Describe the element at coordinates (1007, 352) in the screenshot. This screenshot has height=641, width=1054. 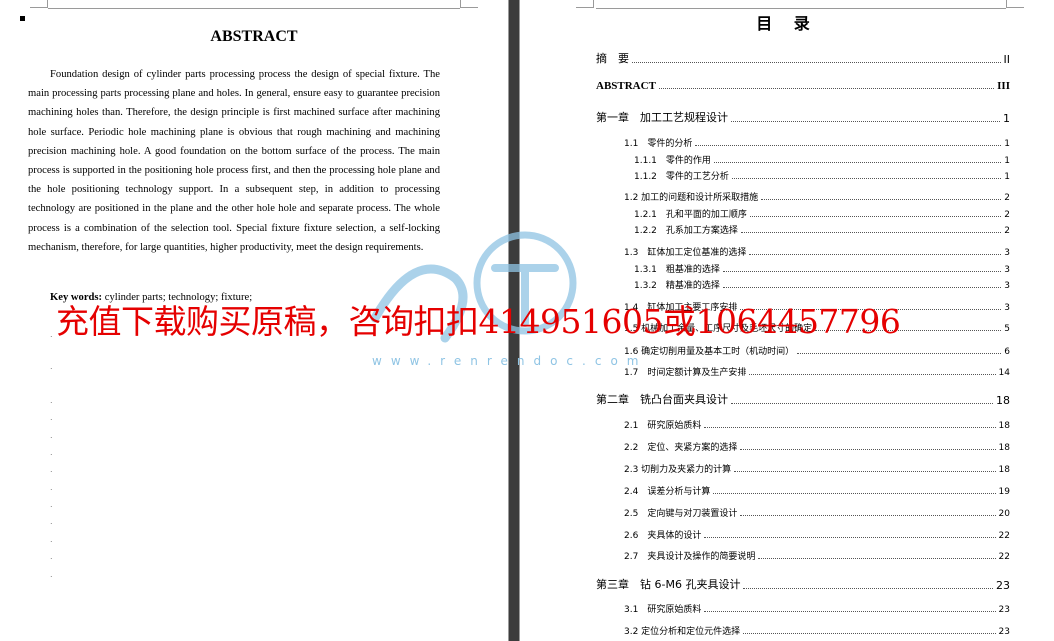
I see `toc-entry-page: 6` at that location.